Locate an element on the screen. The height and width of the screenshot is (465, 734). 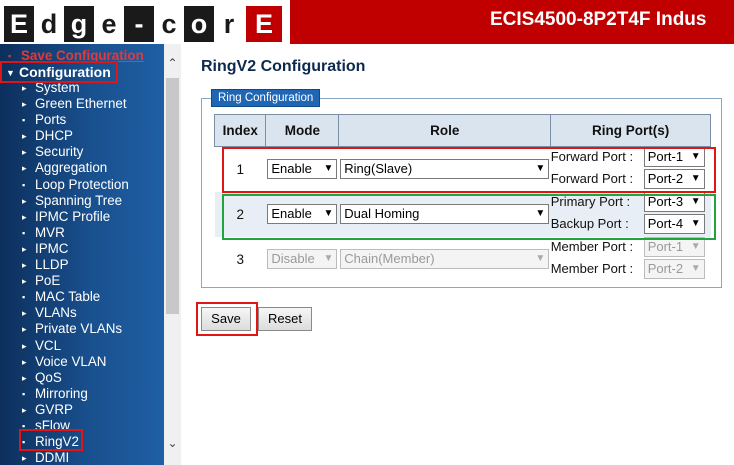
sidebar-scrollbar: ⌃ ⌄ is located at coordinates (172, 254).